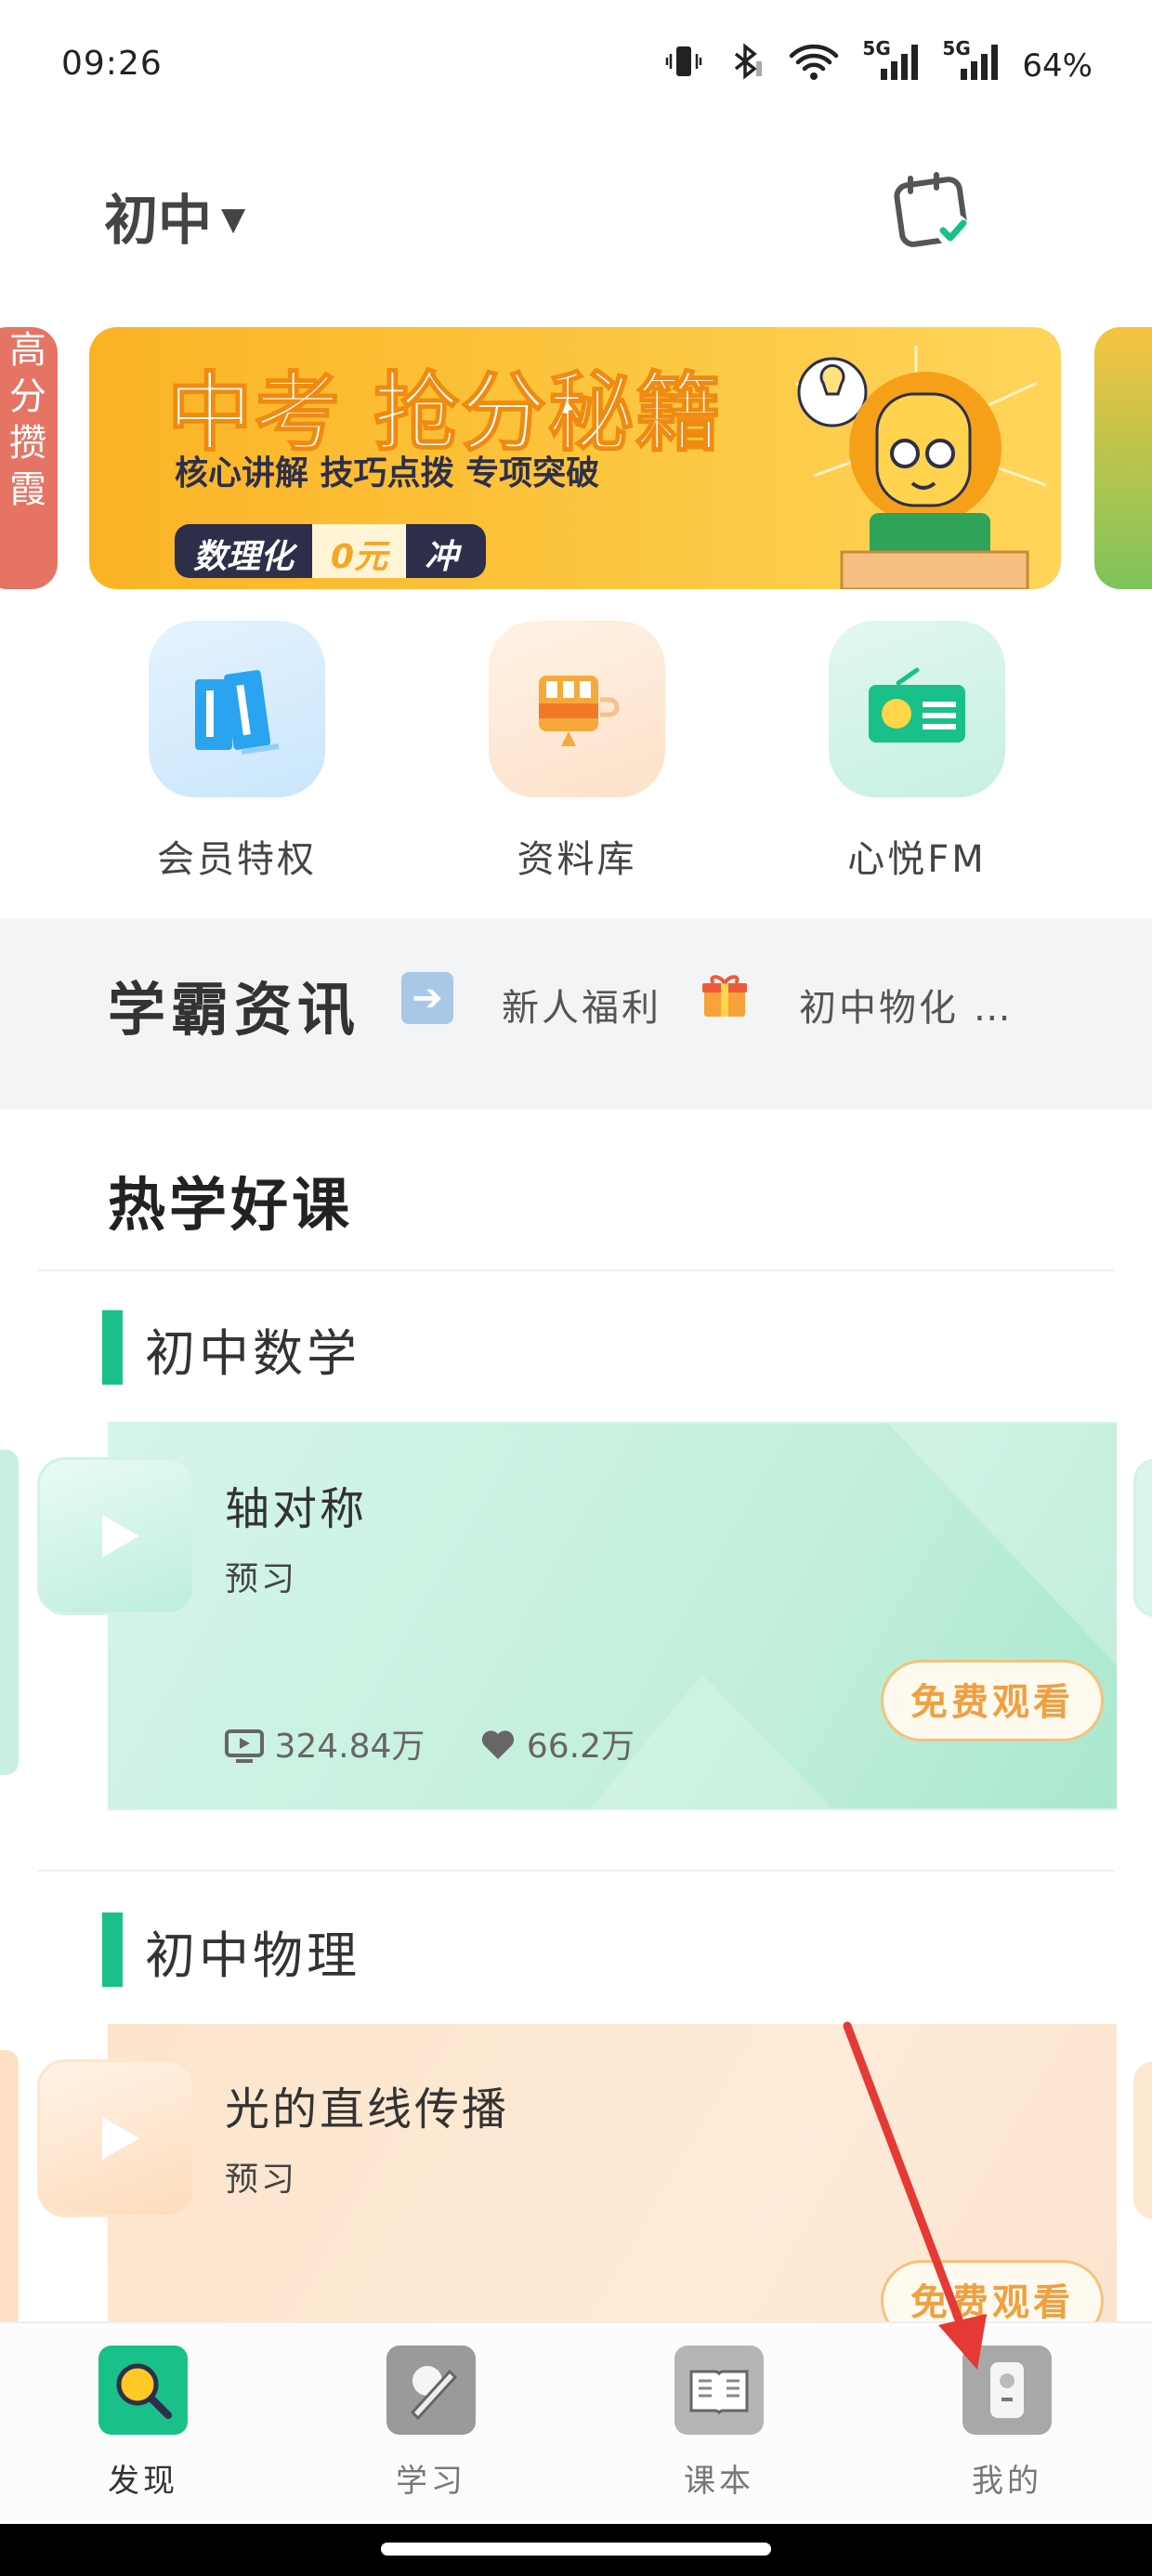 Image resolution: width=1152 pixels, height=2576 pixels. Describe the element at coordinates (916, 467) in the screenshot. I see `lion-mascot-illustration` at that location.